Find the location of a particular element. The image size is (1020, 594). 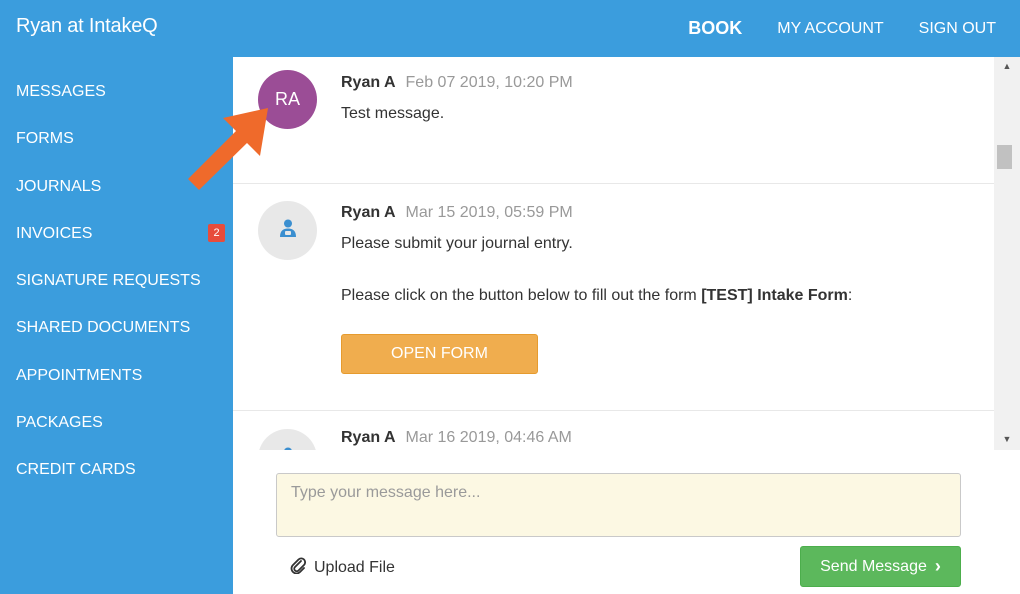

nav-my-account-link: MY ACCOUNT is located at coordinates (830, 29).